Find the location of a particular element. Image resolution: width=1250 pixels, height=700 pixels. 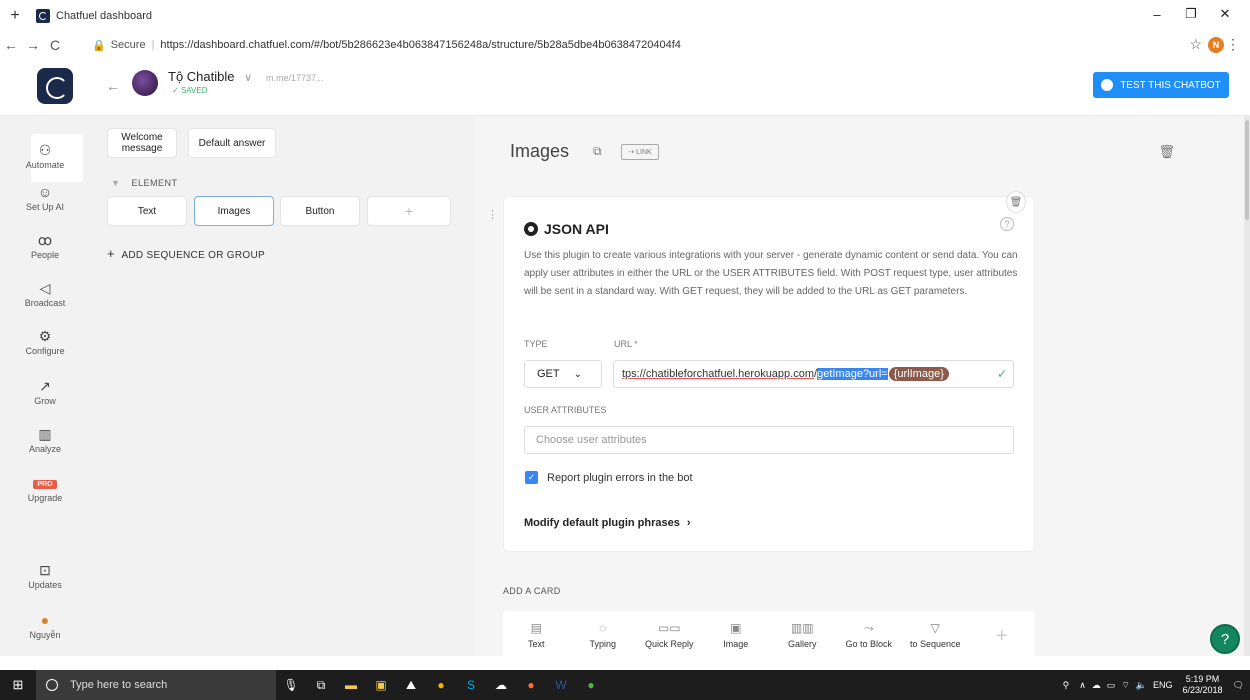

editor-scrollbar is located at coordinates (1247, 386).